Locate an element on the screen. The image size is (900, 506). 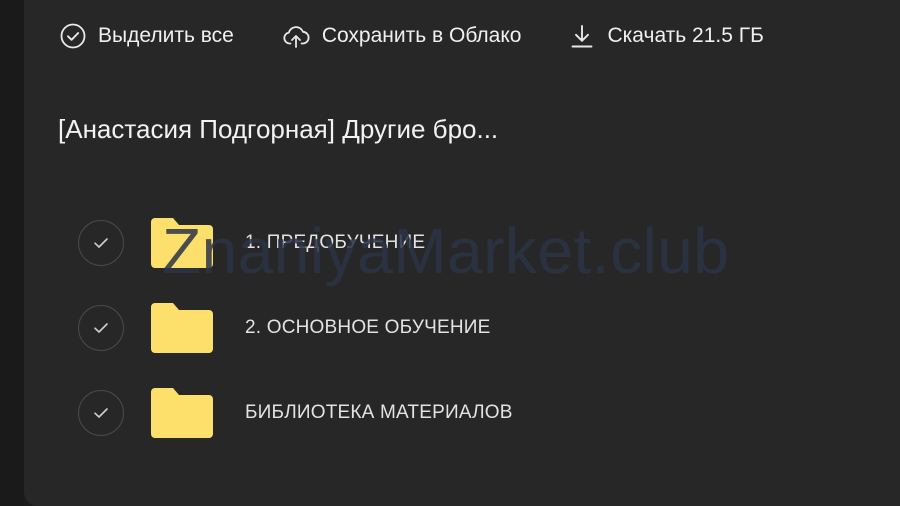
folder-item-label: 2. ОСНОВНОЕ ОБУЧЕНИЕ is located at coordinates (368, 327).